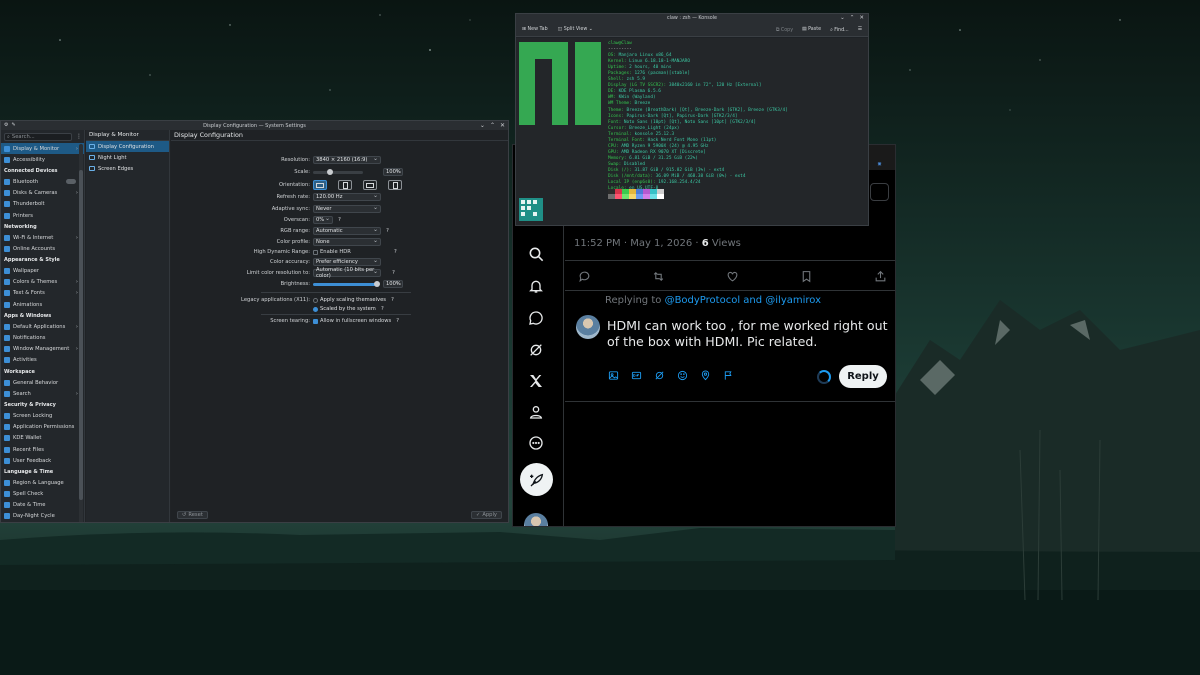 The height and width of the screenshot is (675, 1200). I want to click on location-icon, so click(705, 375).